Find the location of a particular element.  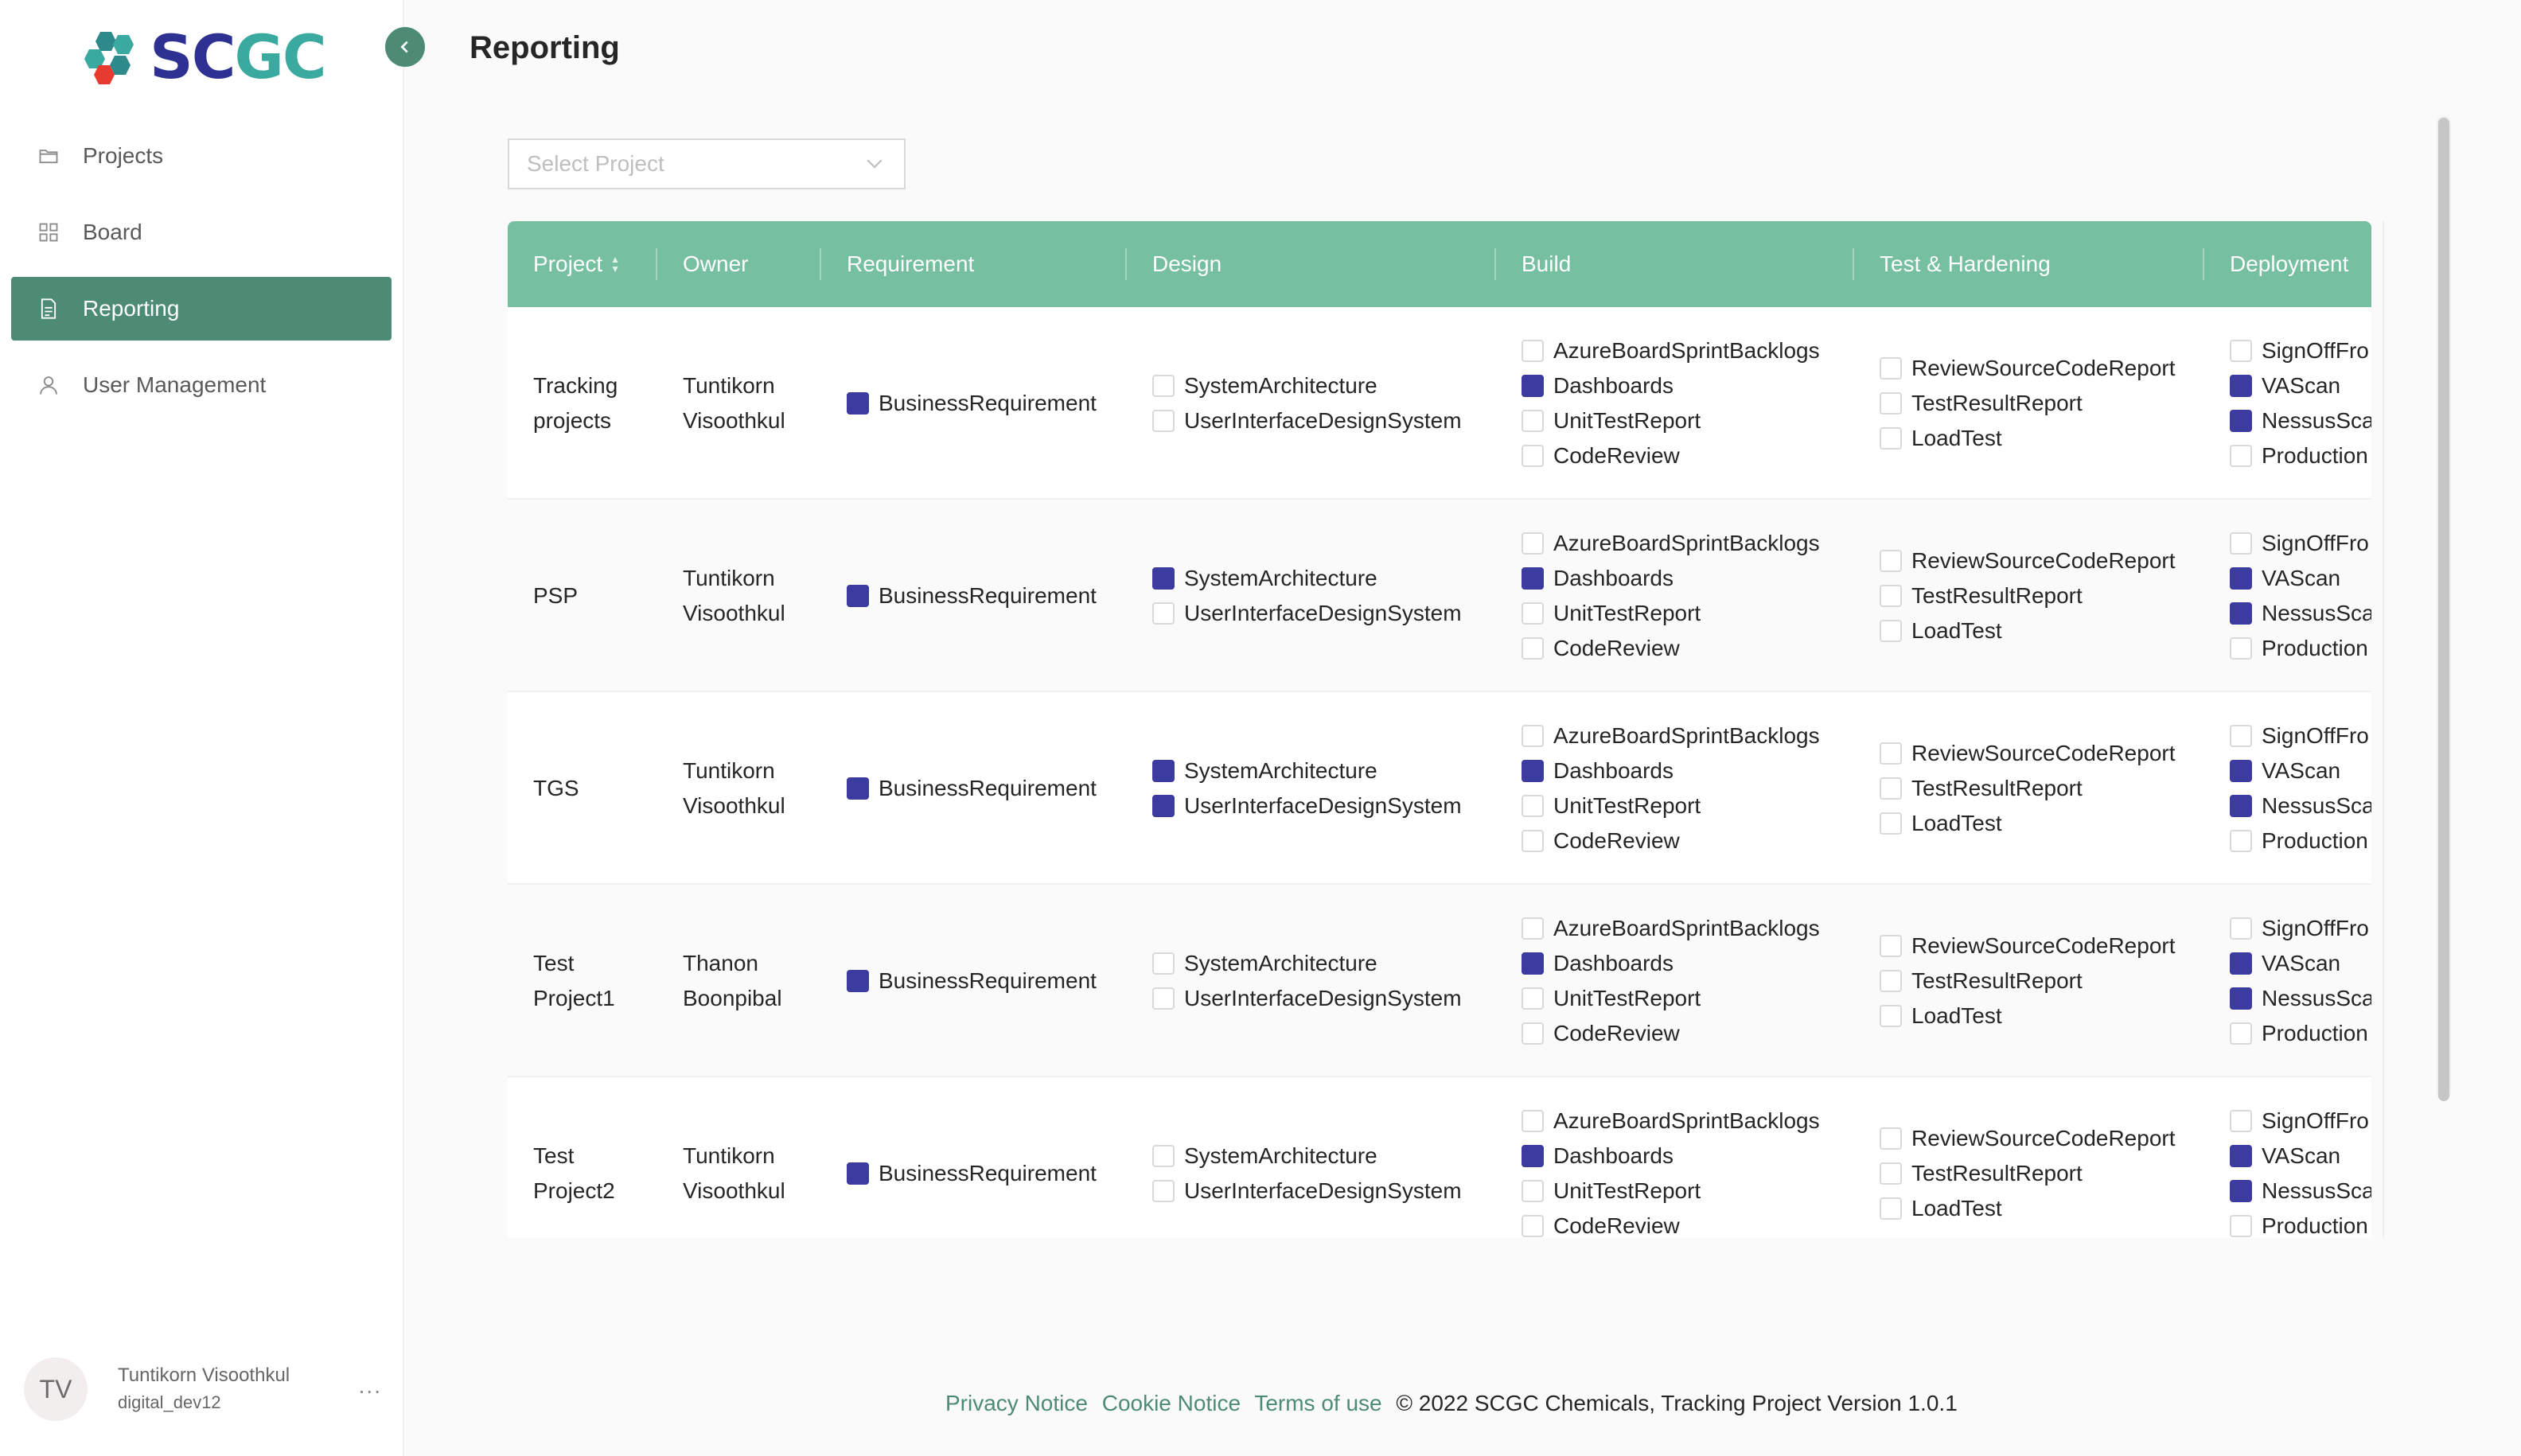

sidebar-item-board: Board is located at coordinates (201, 232).